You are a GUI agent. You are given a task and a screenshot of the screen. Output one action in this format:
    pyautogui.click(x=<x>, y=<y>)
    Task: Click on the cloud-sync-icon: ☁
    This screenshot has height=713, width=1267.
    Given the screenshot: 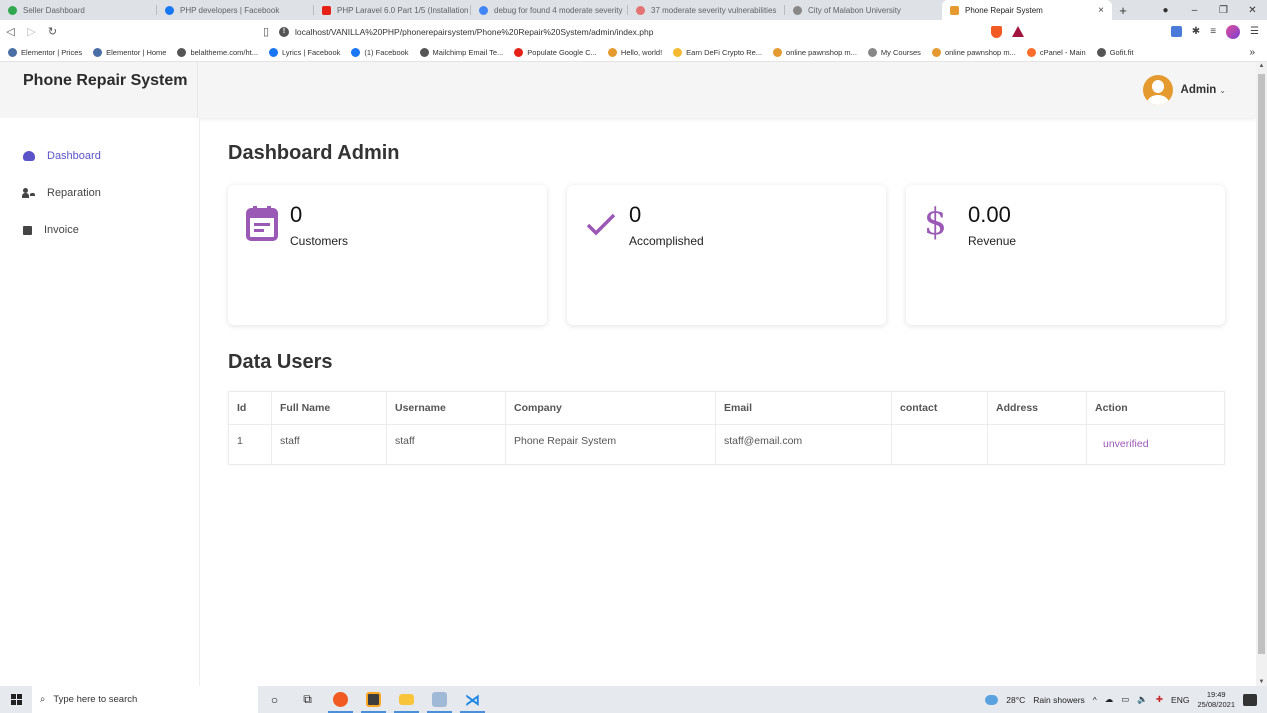 What is the action you would take?
    pyautogui.click(x=1109, y=699)
    